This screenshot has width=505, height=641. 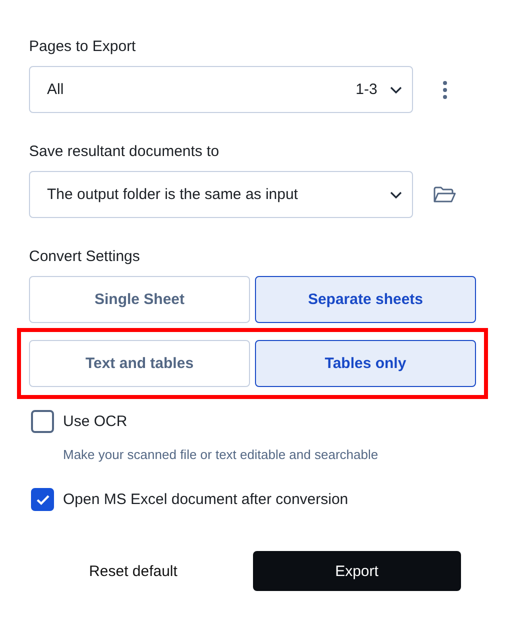 I want to click on toggle-button: Text and tables, so click(x=139, y=363).